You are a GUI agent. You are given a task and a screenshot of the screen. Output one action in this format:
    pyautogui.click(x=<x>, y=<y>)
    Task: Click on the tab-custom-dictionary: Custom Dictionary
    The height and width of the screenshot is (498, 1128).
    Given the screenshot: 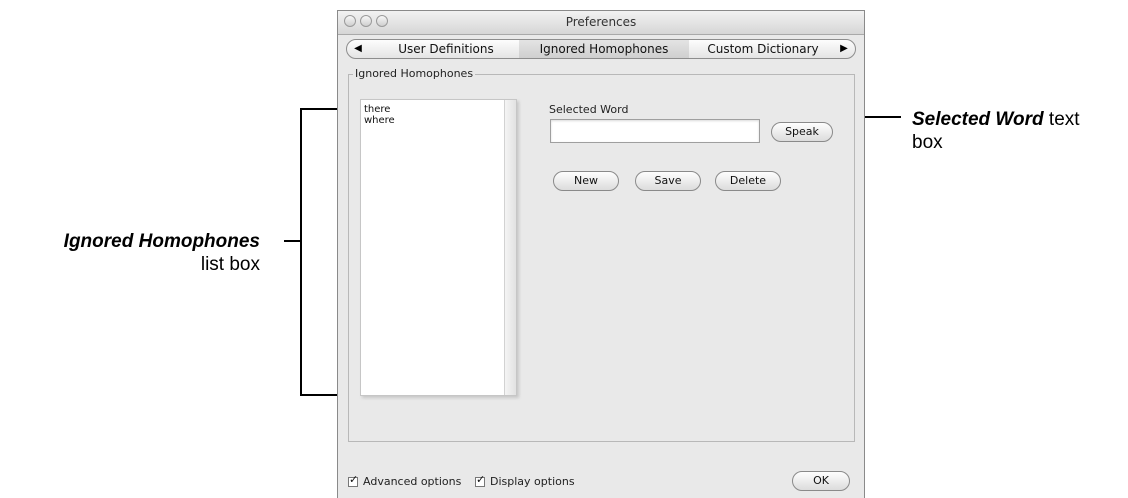 What is the action you would take?
    pyautogui.click(x=763, y=49)
    